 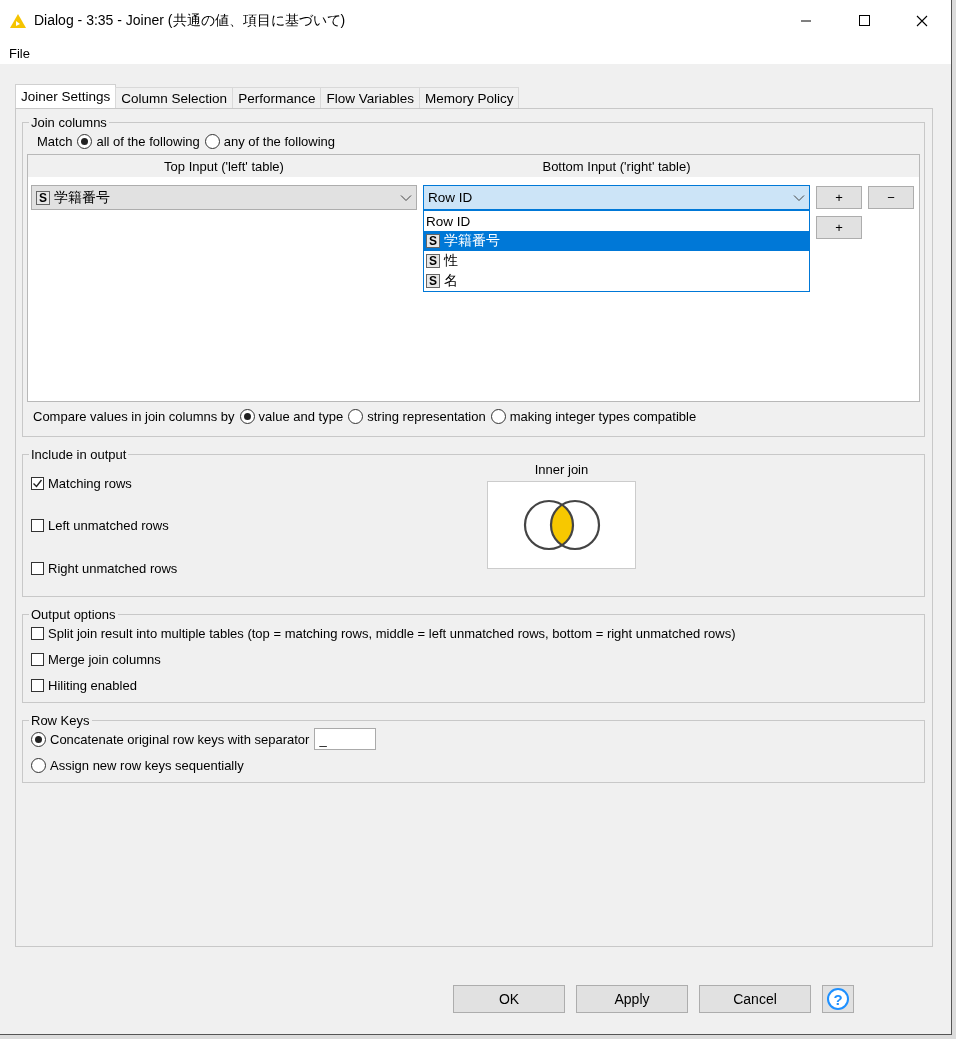 I want to click on group-title: Output options, so click(x=73, y=614).